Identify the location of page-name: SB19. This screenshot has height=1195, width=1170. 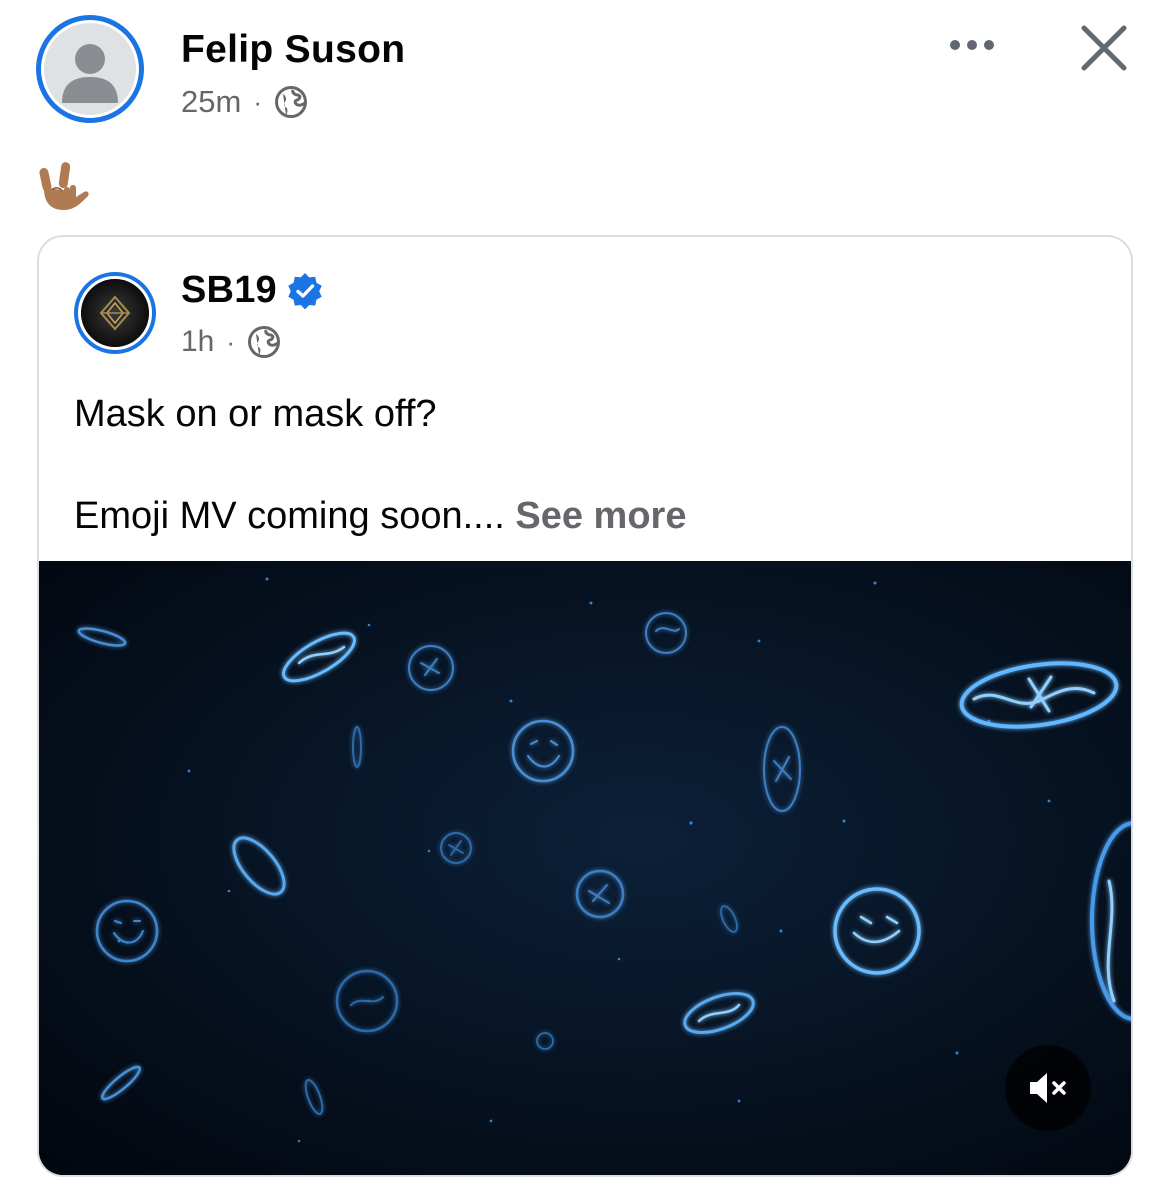
(229, 290).